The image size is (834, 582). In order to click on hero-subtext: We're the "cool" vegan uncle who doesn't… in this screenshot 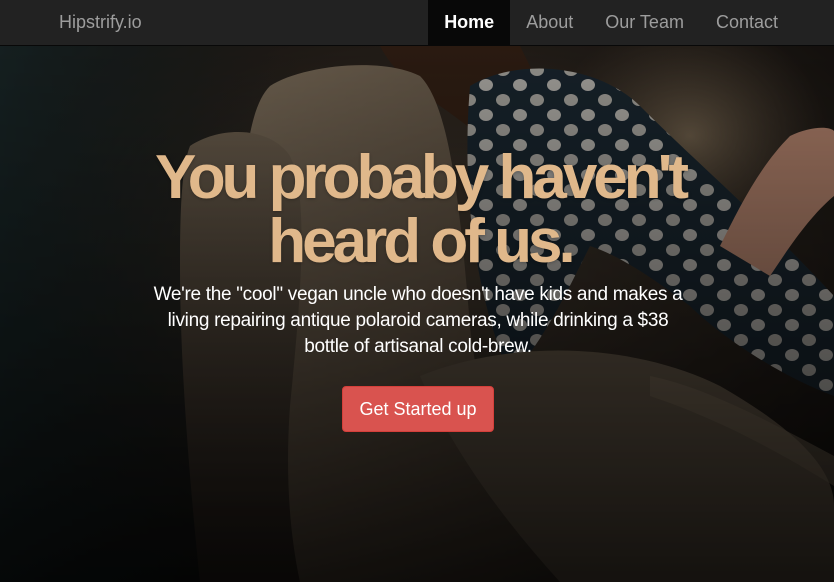, I will do `click(418, 320)`.